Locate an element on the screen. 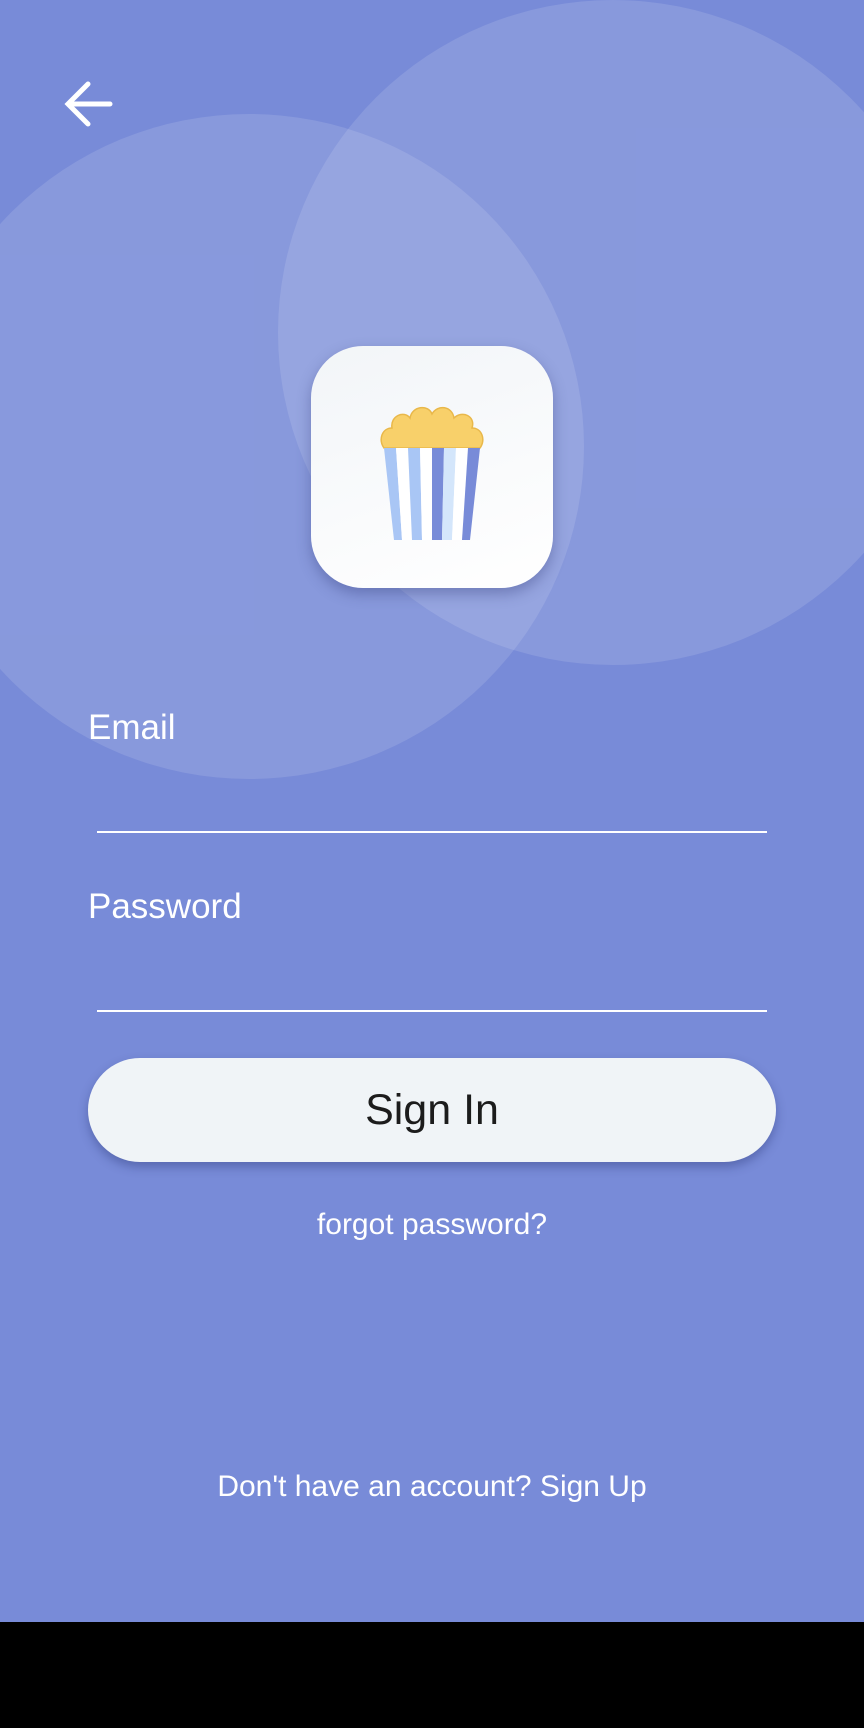 This screenshot has width=864, height=1728. password-label: Password is located at coordinates (165, 906).